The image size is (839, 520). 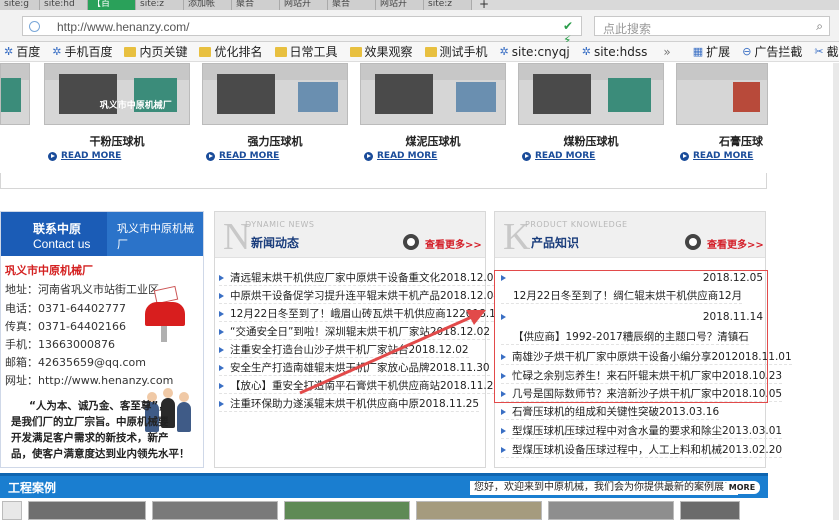 What do you see at coordinates (778, 52) in the screenshot?
I see `toolbar-label: 广告拦截` at bounding box center [778, 52].